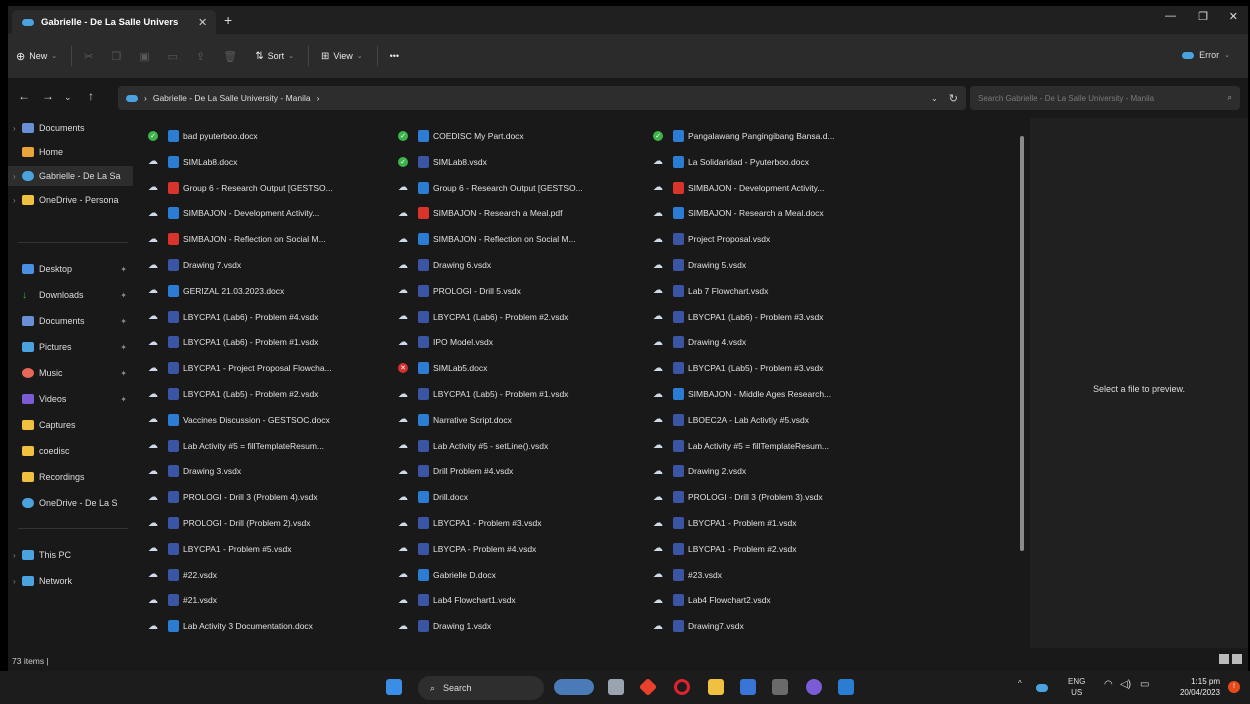  I want to click on share-icon: ⇪, so click(200, 56).